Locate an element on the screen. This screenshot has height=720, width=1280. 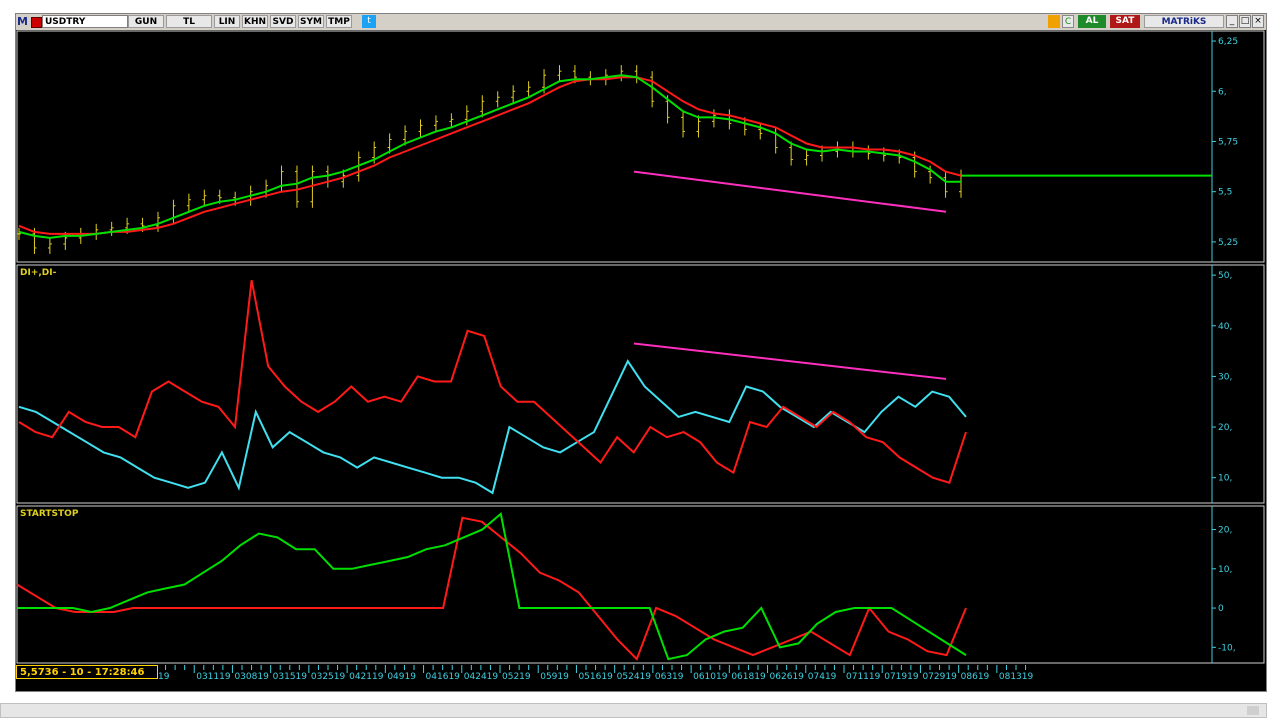
date-label: 072919 is located at coordinates (939, 677).